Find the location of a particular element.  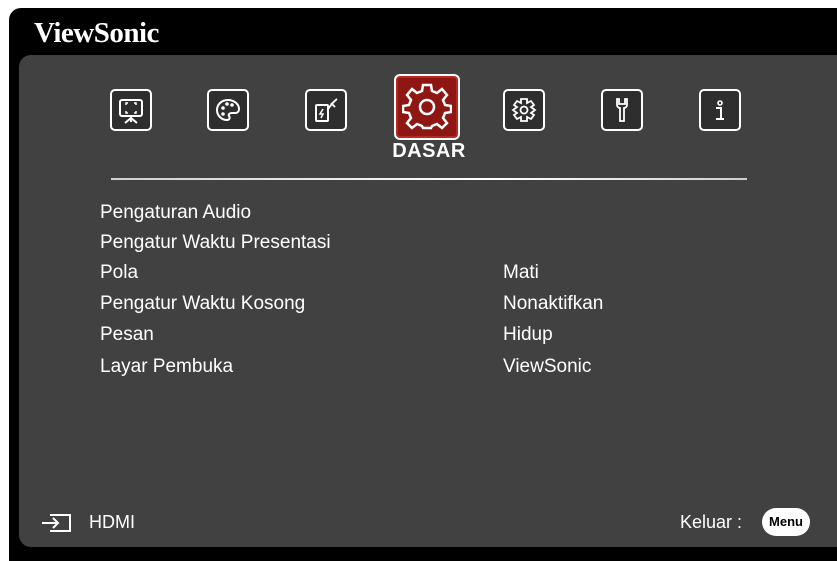

menu-button: Menu is located at coordinates (786, 522).